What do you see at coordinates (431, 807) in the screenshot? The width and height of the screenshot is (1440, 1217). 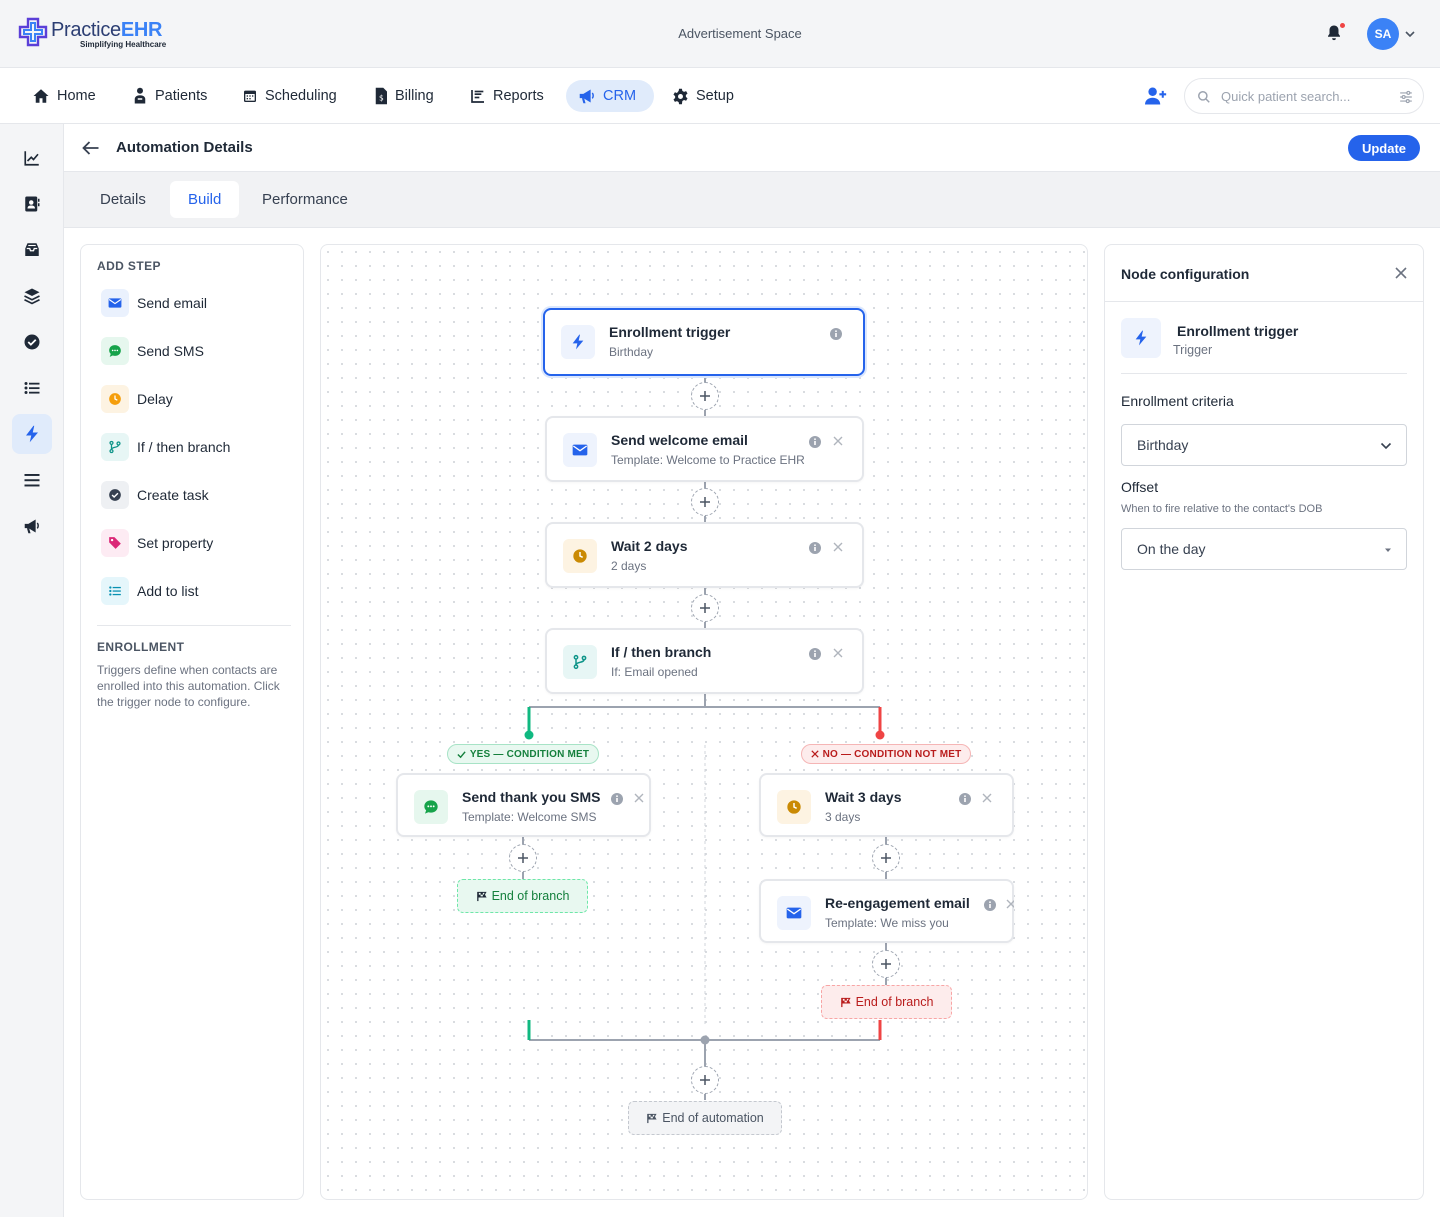 I see `sms-icon` at bounding box center [431, 807].